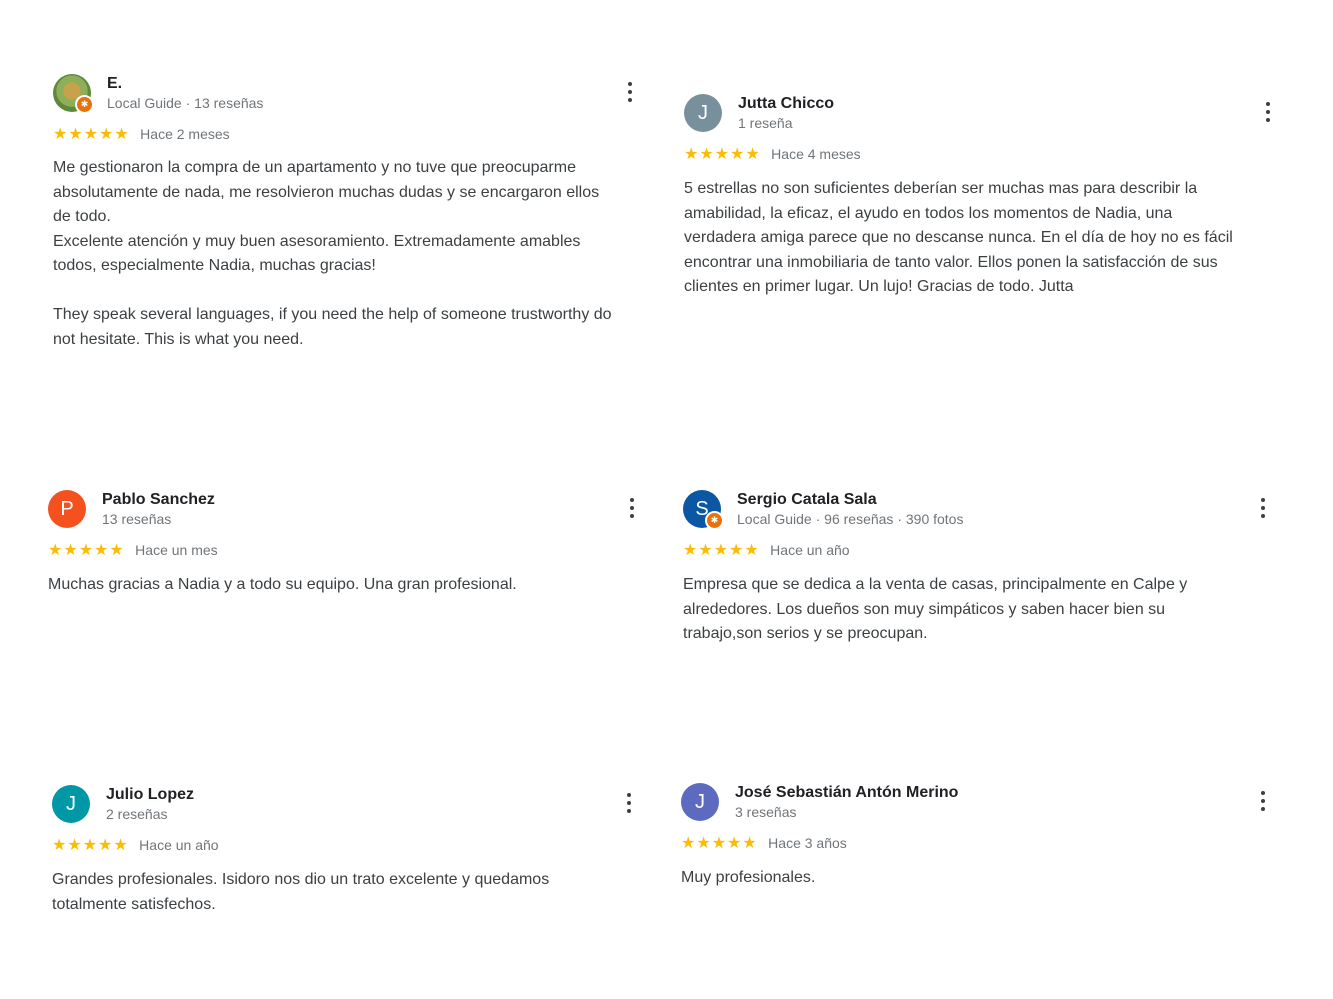  What do you see at coordinates (150, 795) in the screenshot?
I see `reviewer-name: Julio Lopez` at bounding box center [150, 795].